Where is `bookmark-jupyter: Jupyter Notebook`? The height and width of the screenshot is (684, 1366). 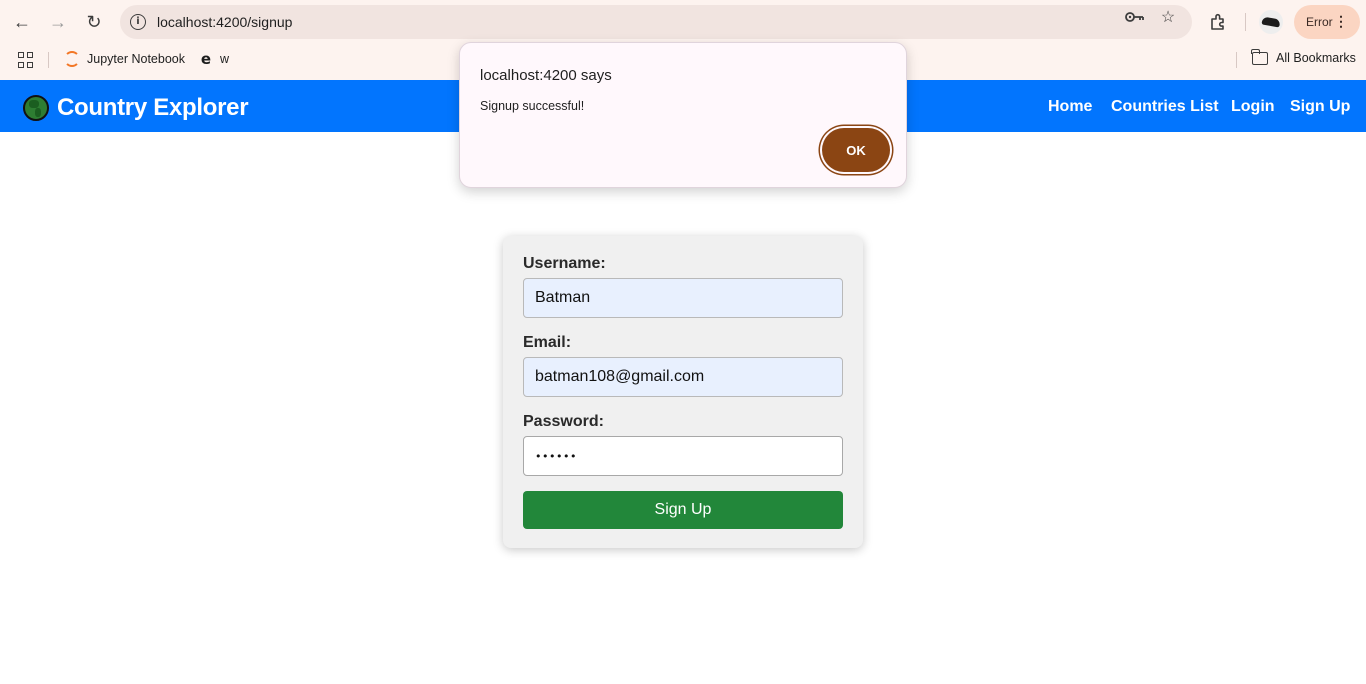
bookmark-jupyter: Jupyter Notebook is located at coordinates (124, 59).